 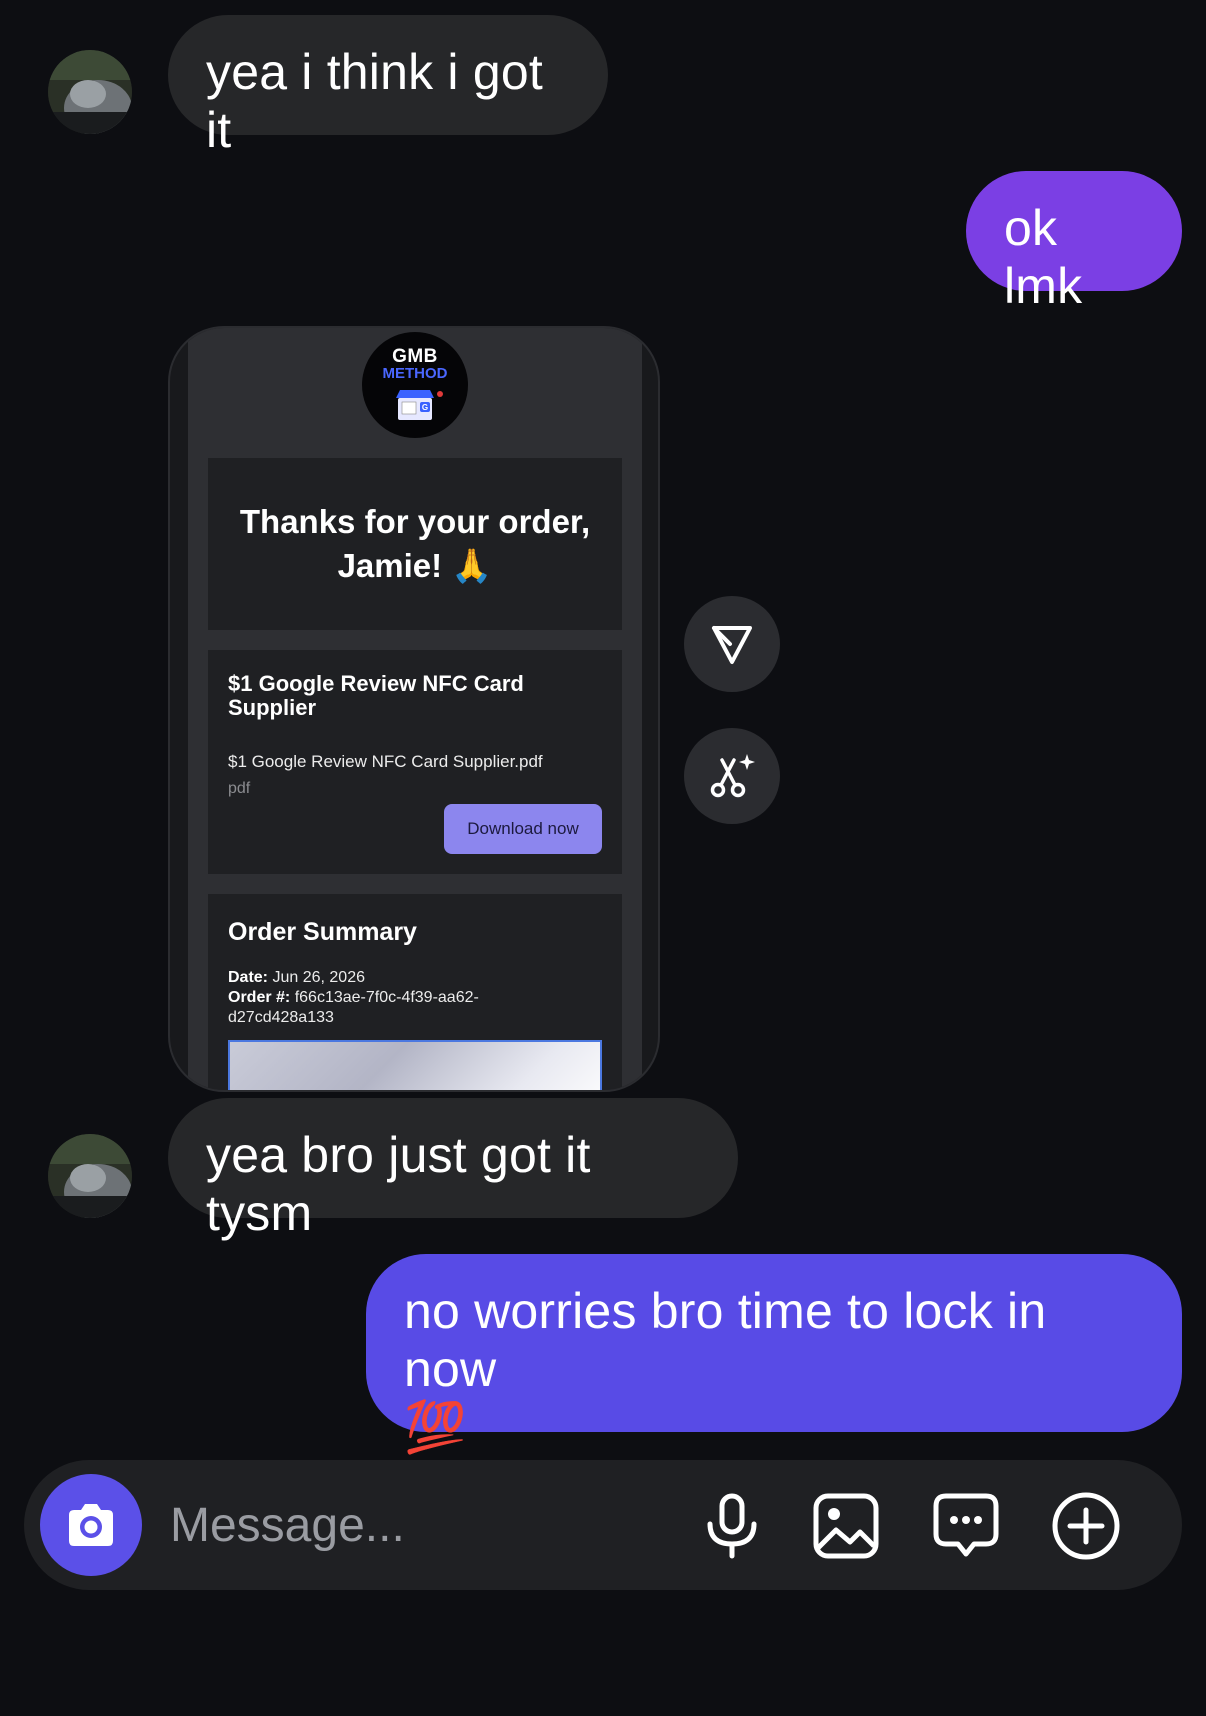 What do you see at coordinates (425, 407) in the screenshot?
I see `svg-text: G` at bounding box center [425, 407].